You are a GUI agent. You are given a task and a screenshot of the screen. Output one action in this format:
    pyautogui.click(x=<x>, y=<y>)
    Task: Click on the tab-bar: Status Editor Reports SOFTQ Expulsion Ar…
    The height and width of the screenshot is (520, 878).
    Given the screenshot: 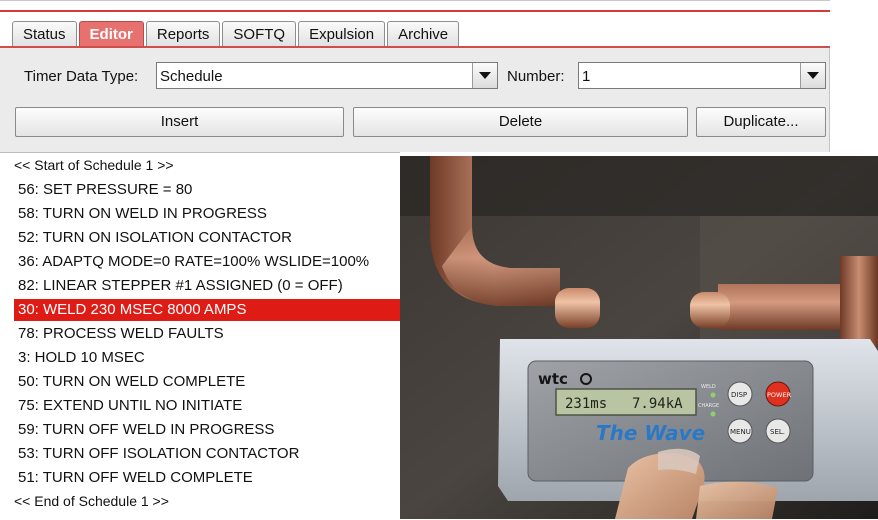 What is the action you would take?
    pyautogui.click(x=236, y=34)
    